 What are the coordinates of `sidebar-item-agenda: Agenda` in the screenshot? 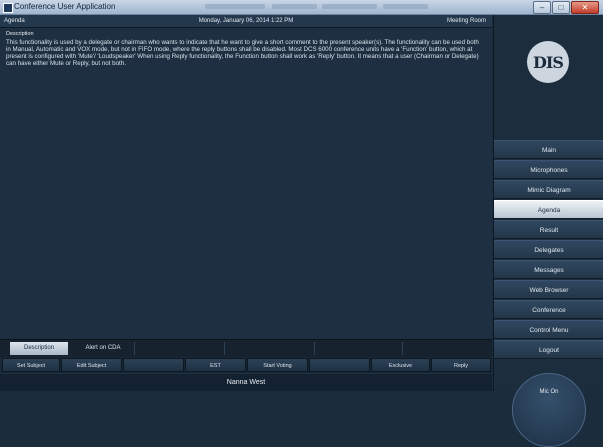 It's located at (548, 209).